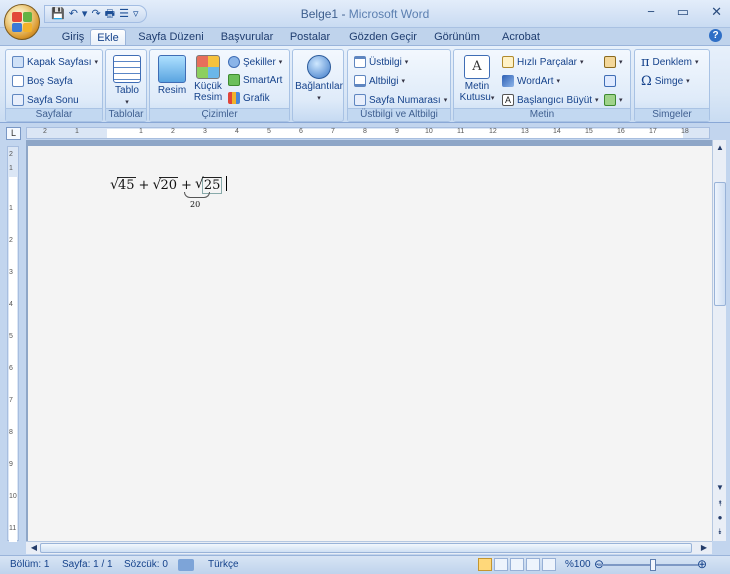  I want to click on tab-basvurular: Başvurular, so click(247, 37).